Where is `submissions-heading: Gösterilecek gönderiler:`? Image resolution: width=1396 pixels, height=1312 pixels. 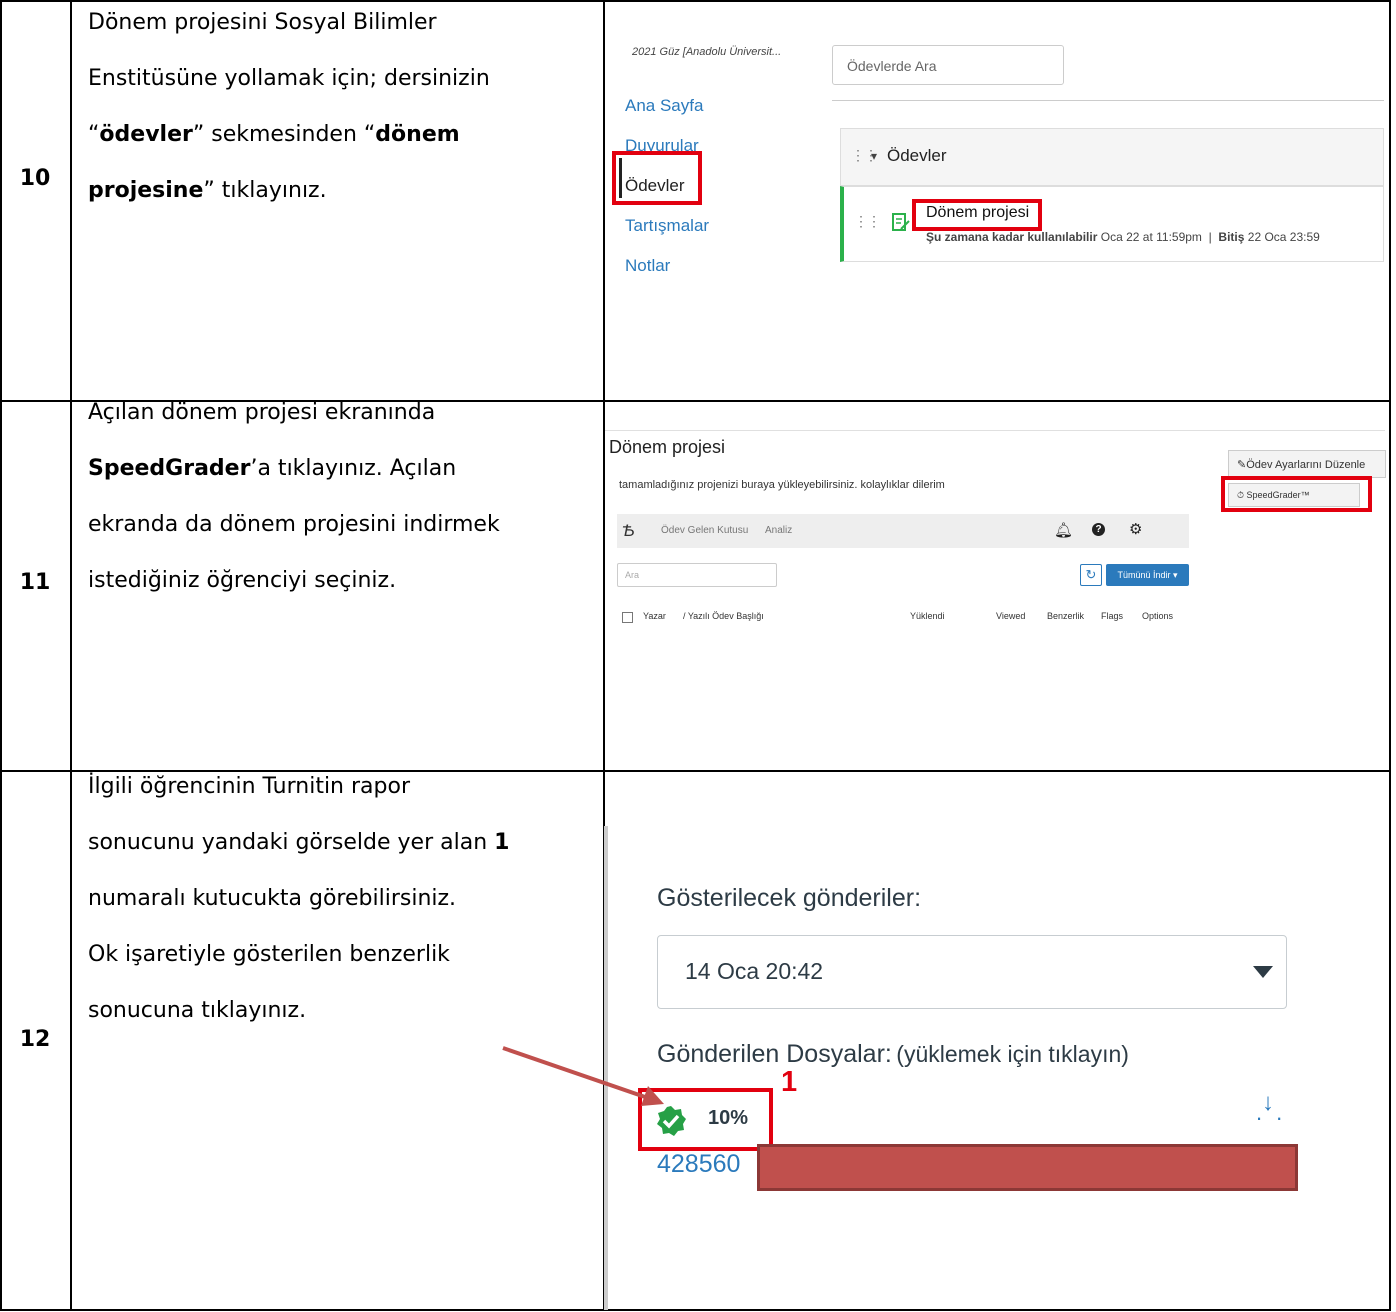 submissions-heading: Gösterilecek gönderiler: is located at coordinates (789, 898).